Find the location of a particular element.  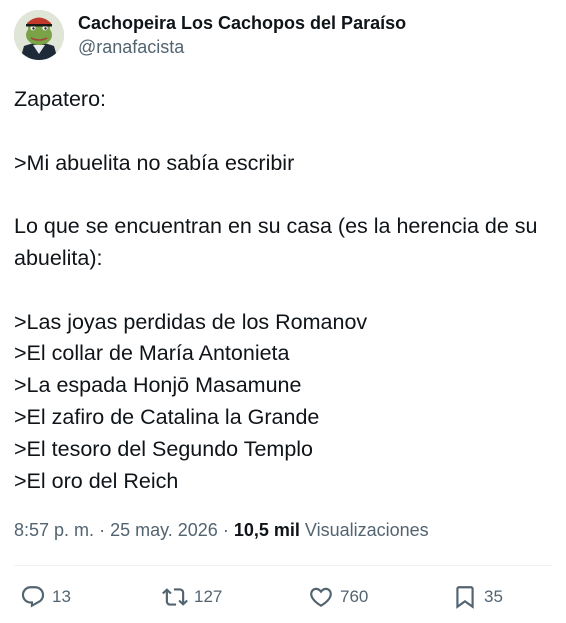

tweet-line: >El zafiro de Catalina la Grande is located at coordinates (167, 416).